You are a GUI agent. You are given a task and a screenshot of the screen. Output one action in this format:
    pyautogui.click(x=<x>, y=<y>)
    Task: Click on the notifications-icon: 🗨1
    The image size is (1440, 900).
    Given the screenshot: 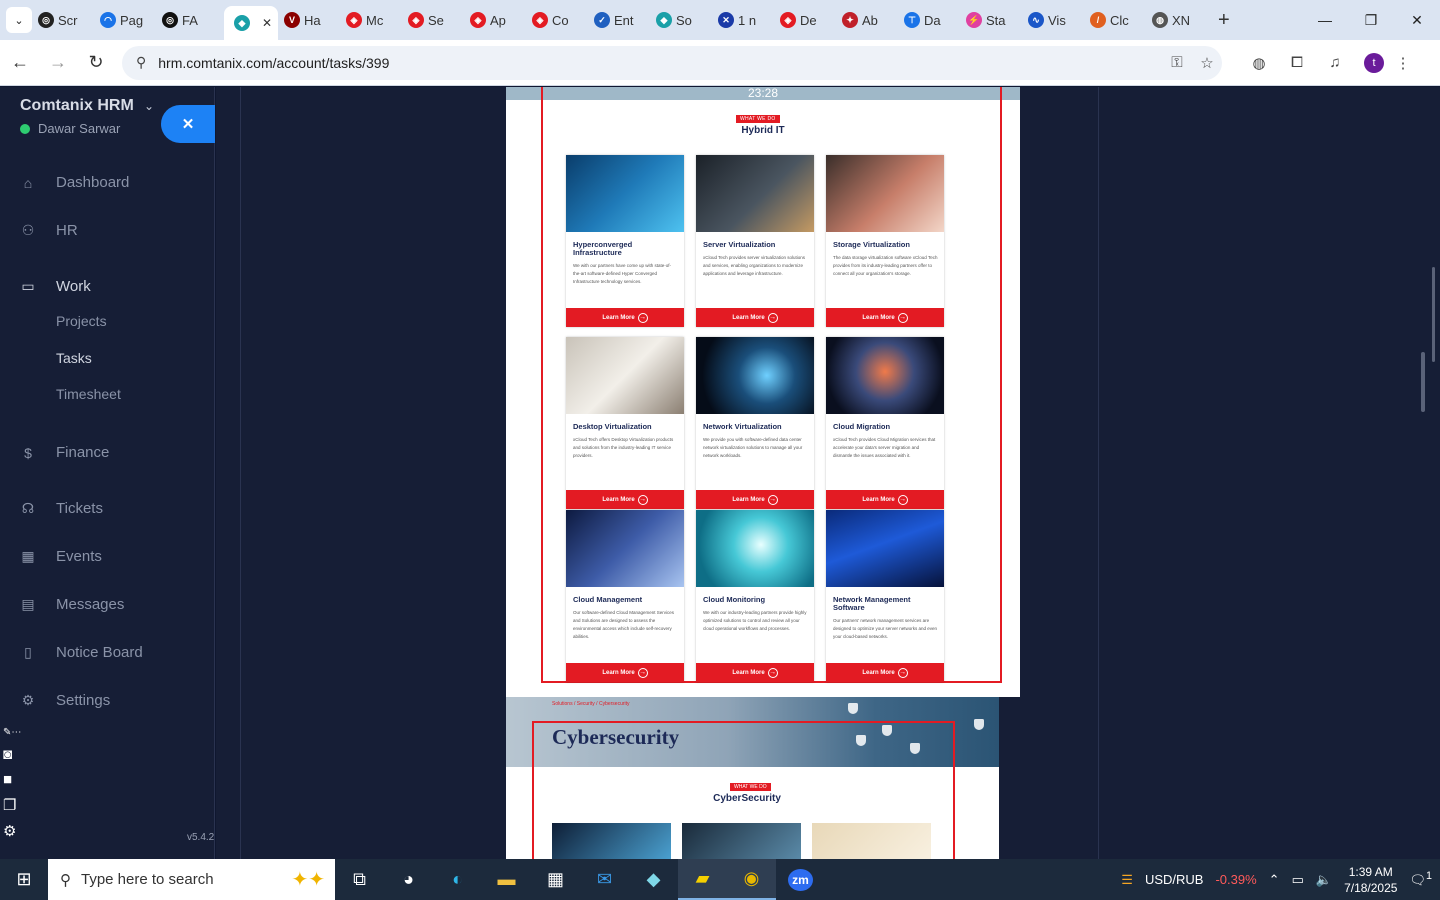 What is the action you would take?
    pyautogui.click(x=1420, y=879)
    